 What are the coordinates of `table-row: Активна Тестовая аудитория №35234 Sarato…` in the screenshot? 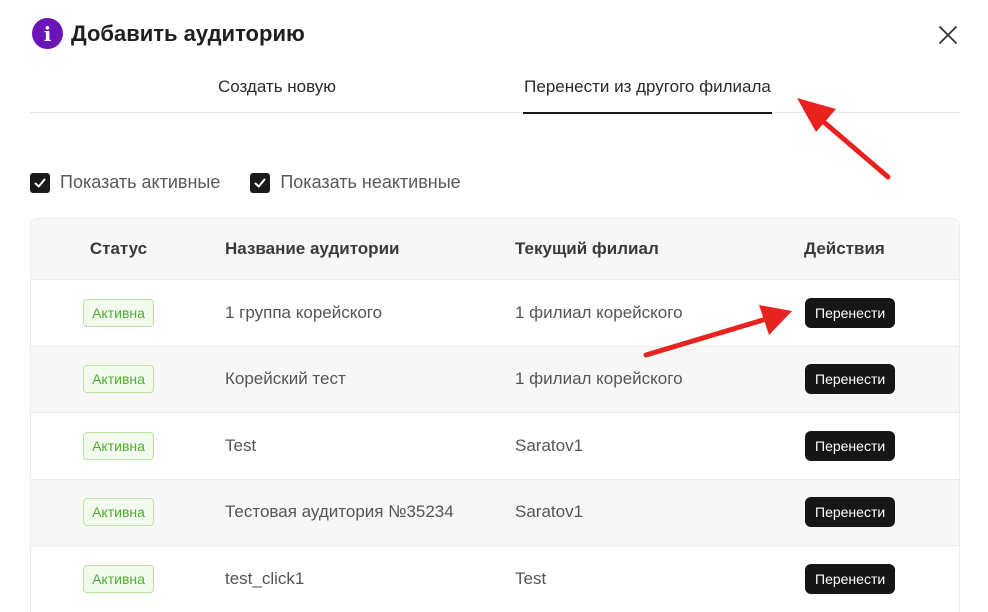 It's located at (495, 512).